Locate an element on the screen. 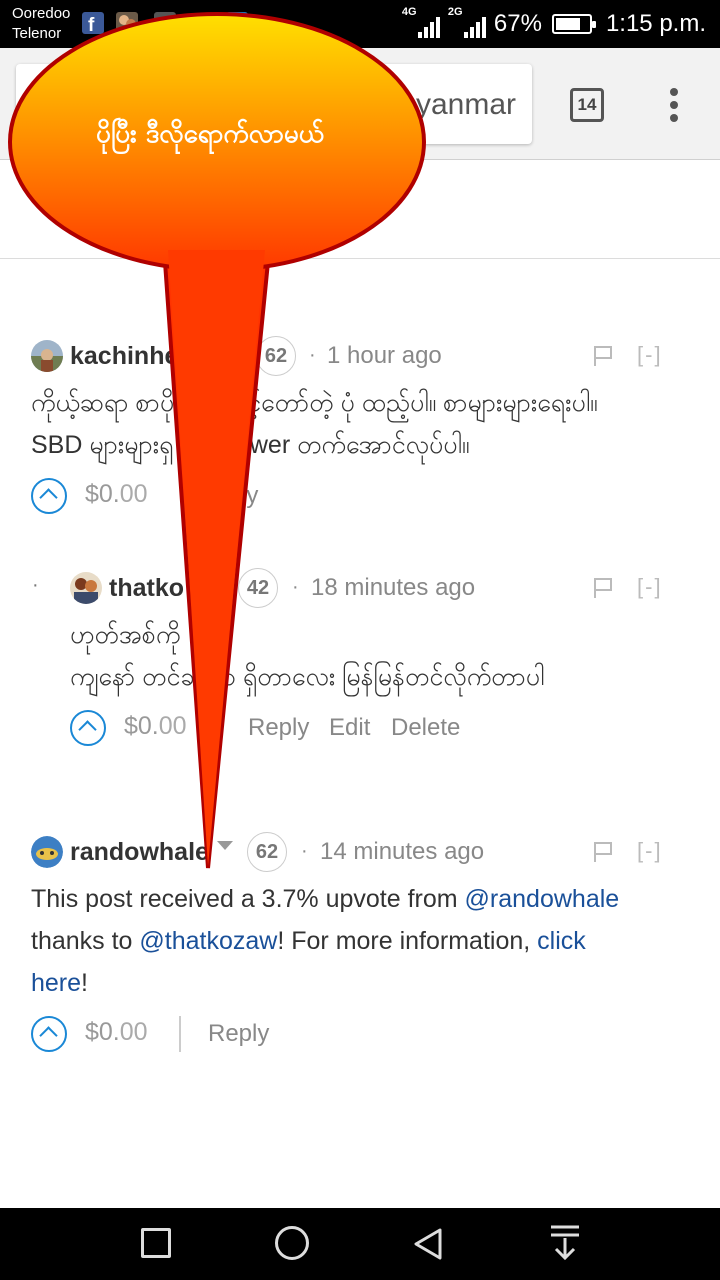 The width and height of the screenshot is (720, 1280). body-text-segment: thanks to is located at coordinates (85, 941).